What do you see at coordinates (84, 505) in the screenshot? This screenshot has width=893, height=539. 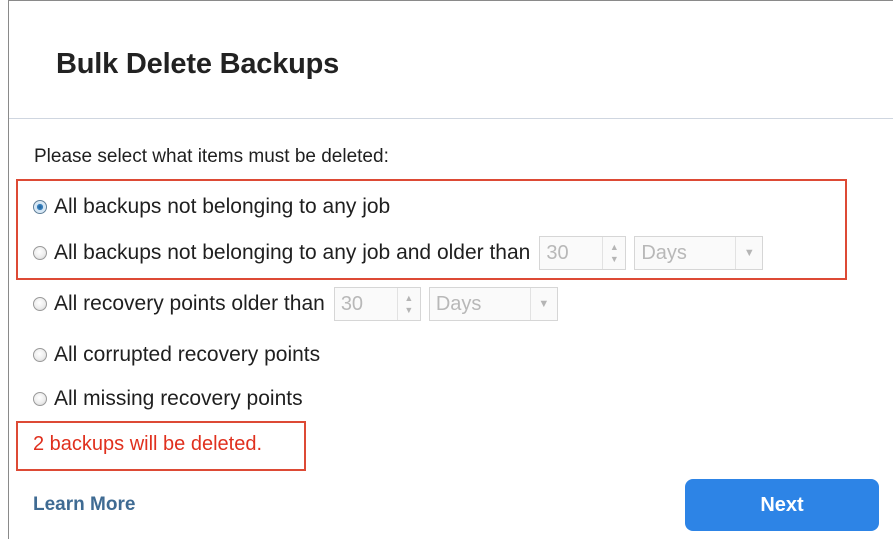 I see `learn-more-link: Learn More` at bounding box center [84, 505].